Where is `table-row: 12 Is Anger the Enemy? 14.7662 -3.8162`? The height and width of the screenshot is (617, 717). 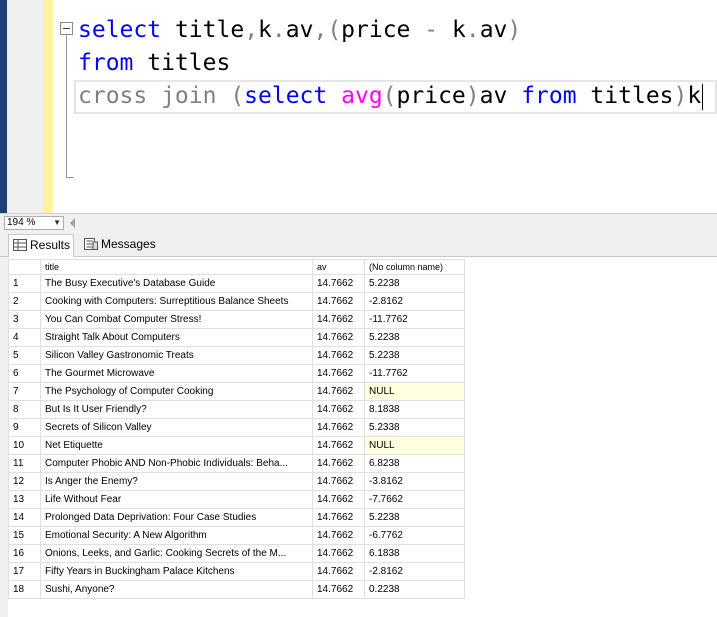 table-row: 12 Is Anger the Enemy? 14.7662 -3.8162 is located at coordinates (236, 481).